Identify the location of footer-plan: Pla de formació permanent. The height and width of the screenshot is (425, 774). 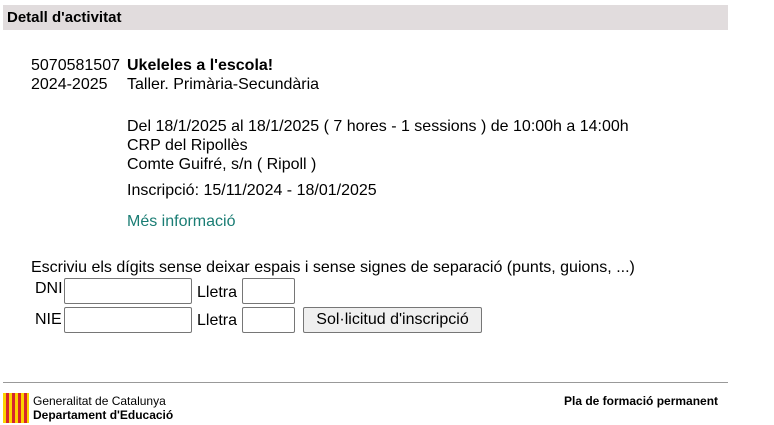
(641, 401).